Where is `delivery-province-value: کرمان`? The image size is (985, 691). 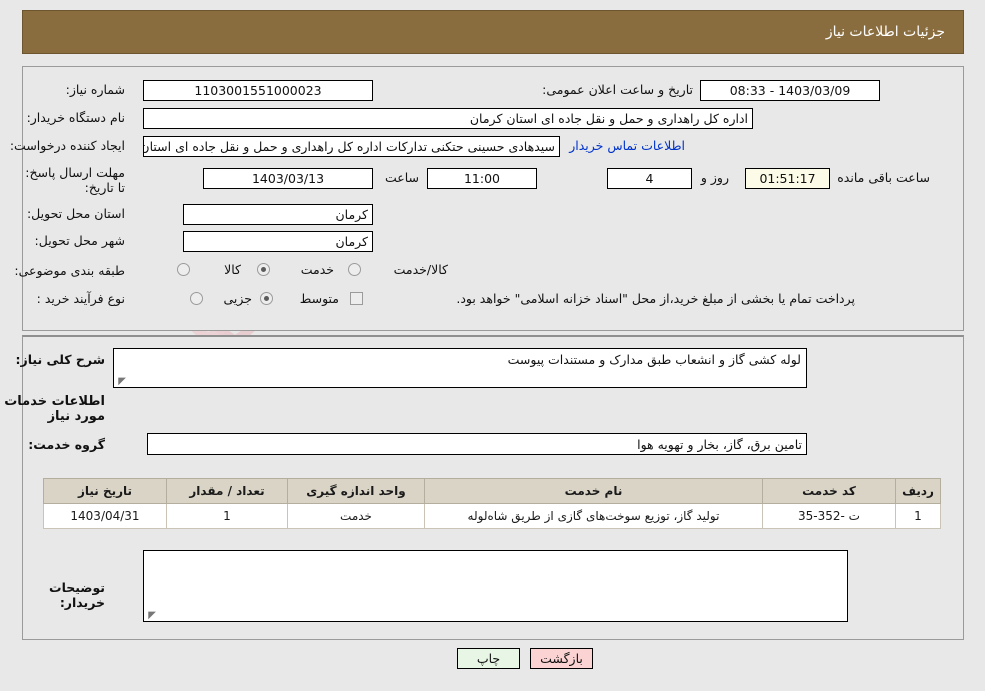 delivery-province-value: کرمان is located at coordinates (278, 214).